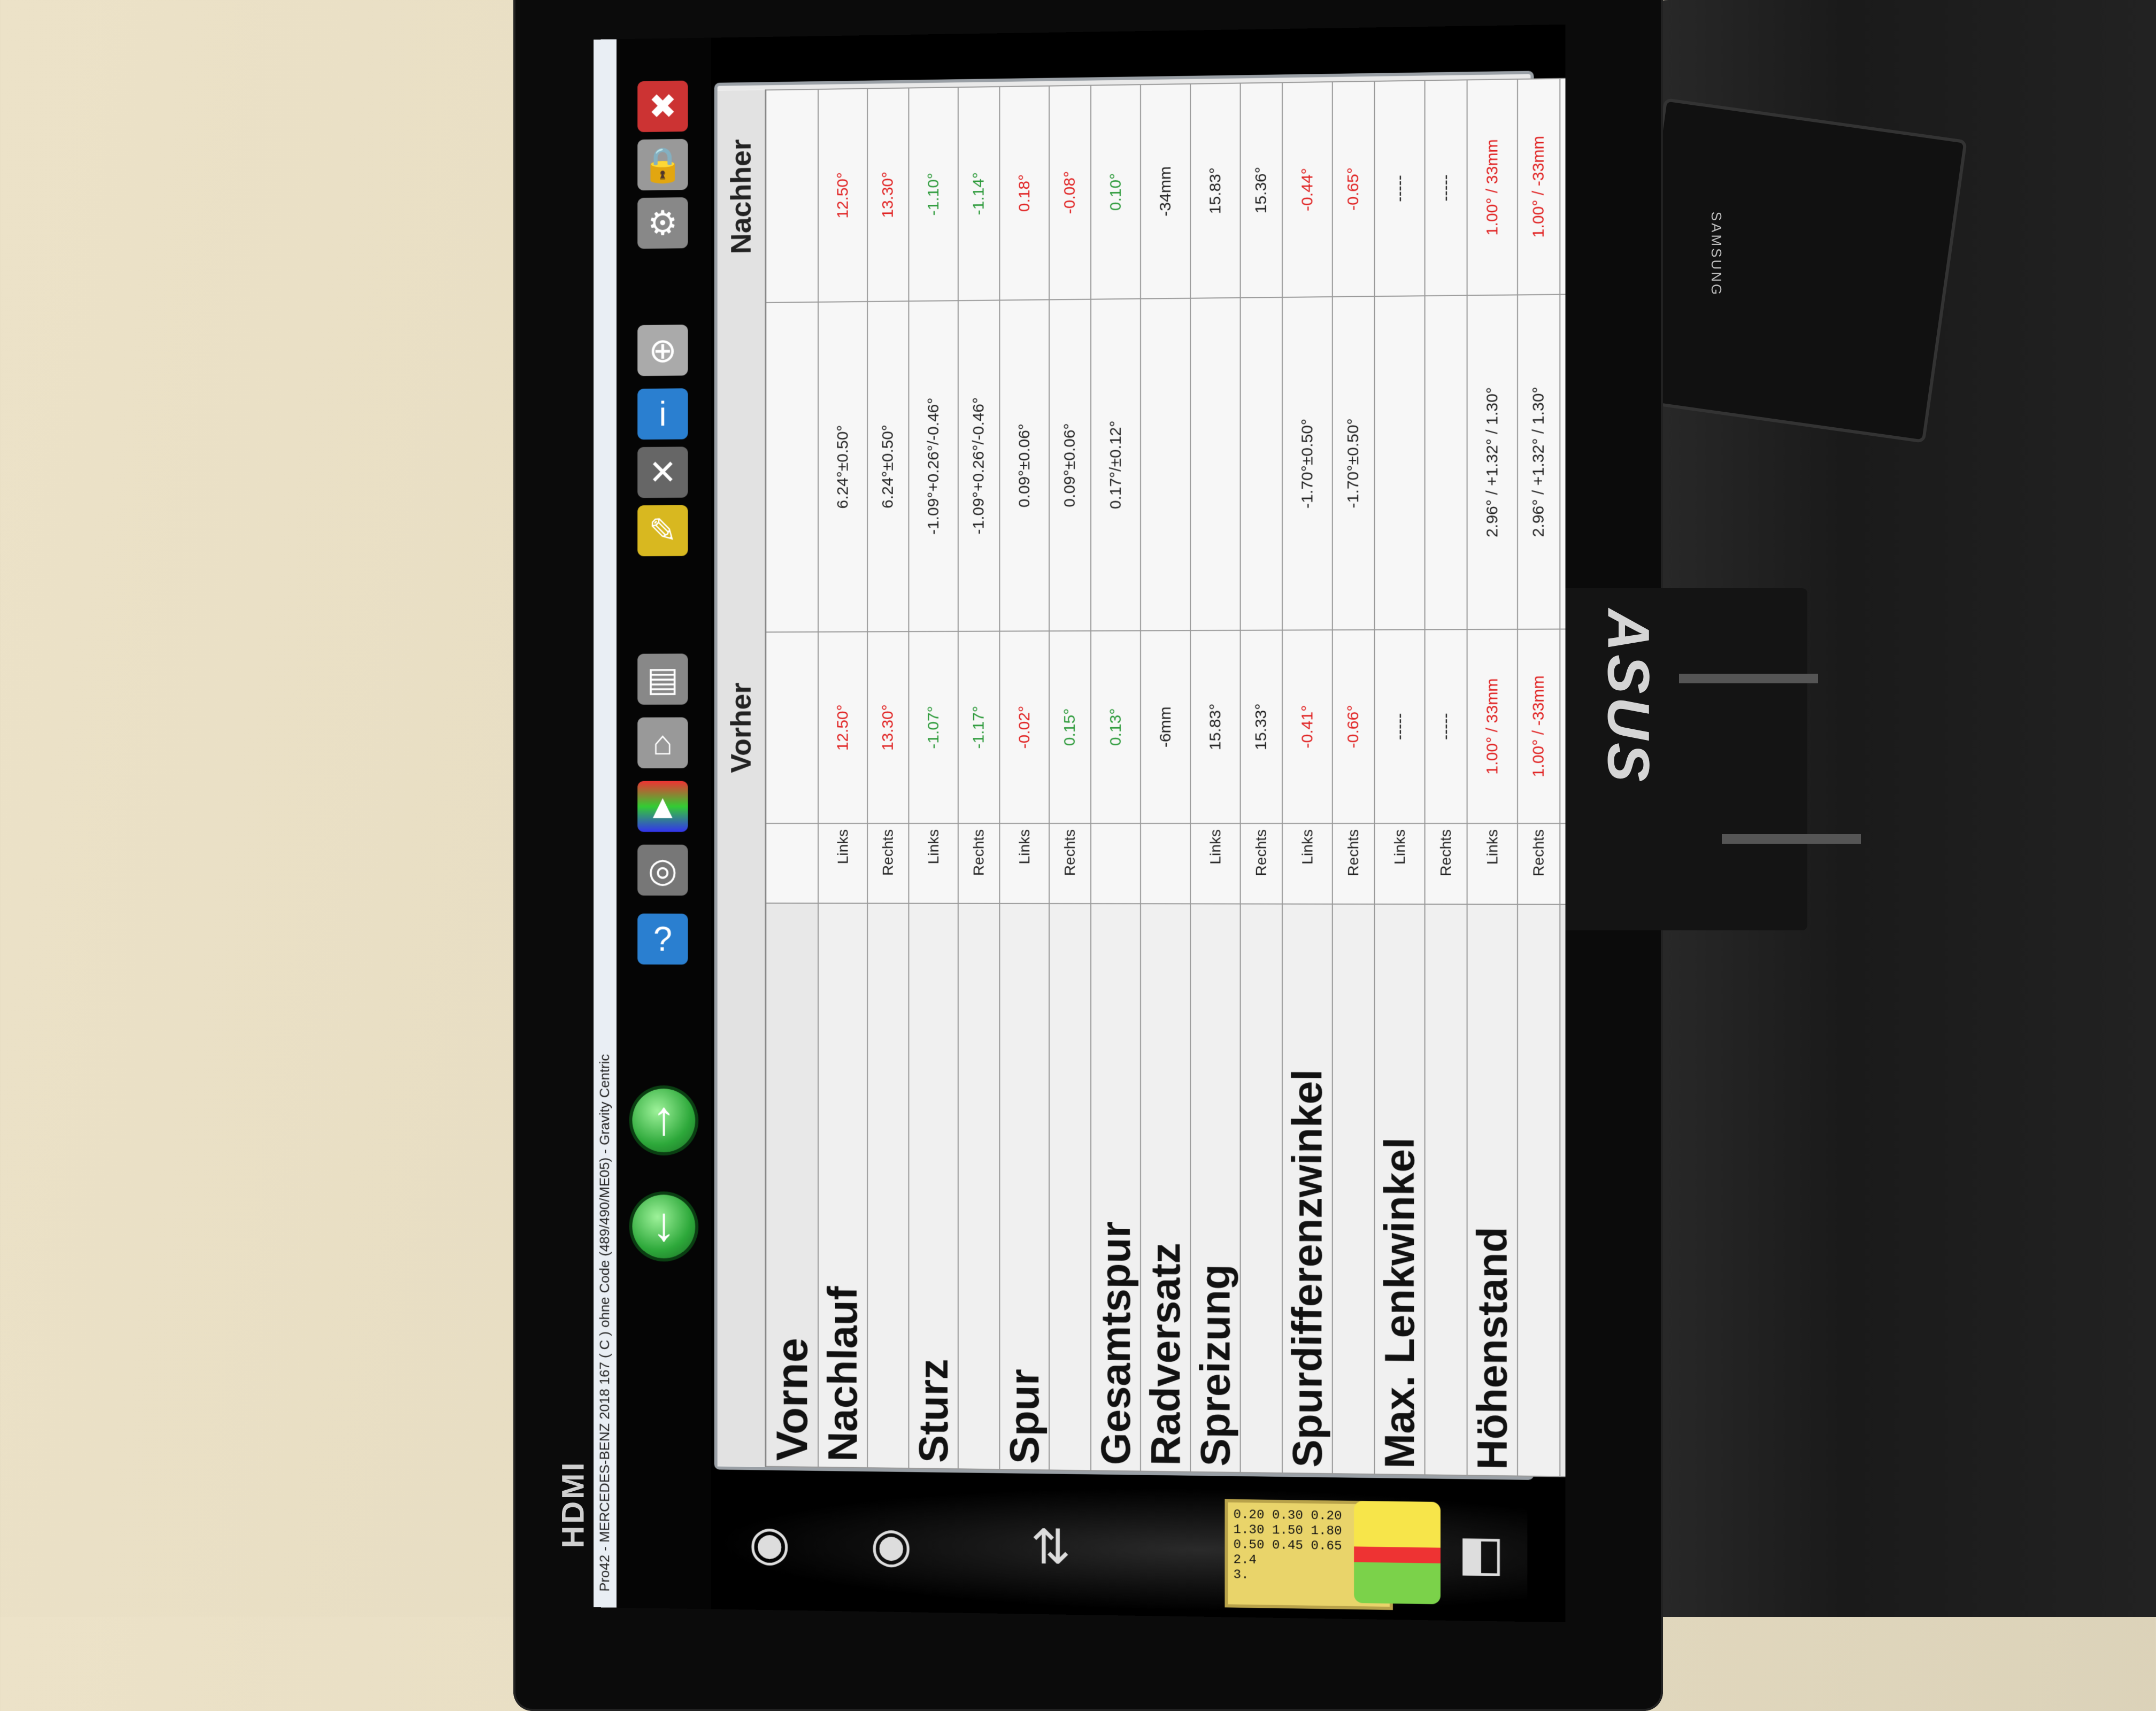 This screenshot has height=1711, width=2156. I want to click on table-row: Max. Lenkwinkel Links ----- -----, so click(1399, 777).